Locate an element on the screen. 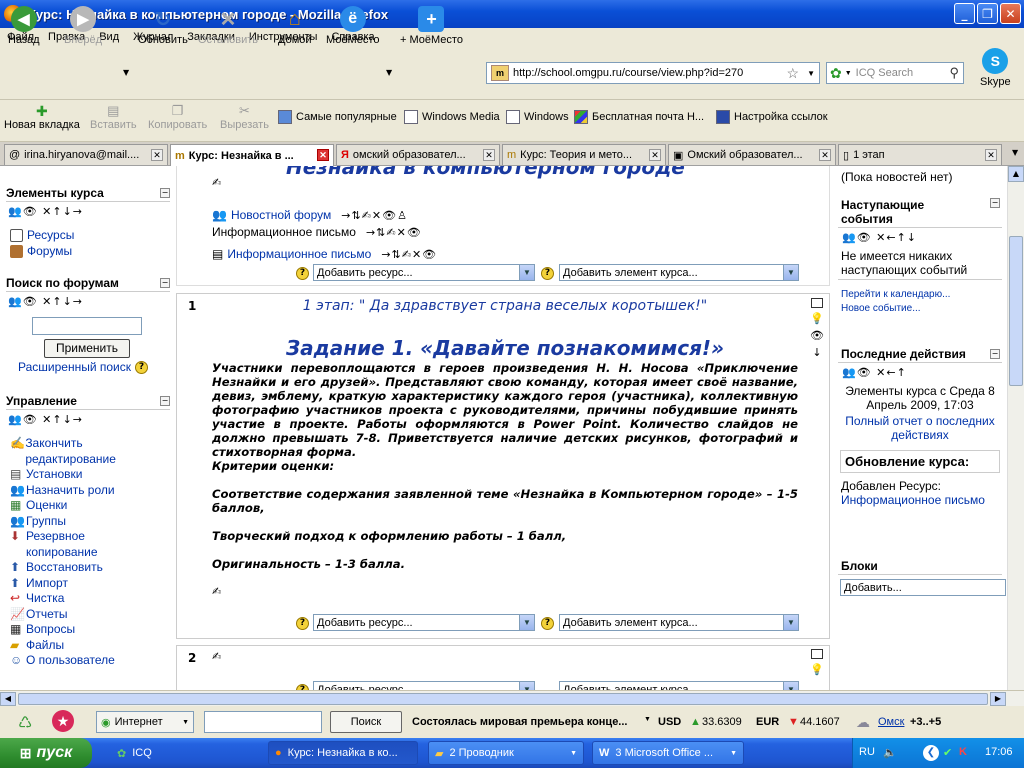  tray-arrow-icon: ❮ is located at coordinates (931, 753).